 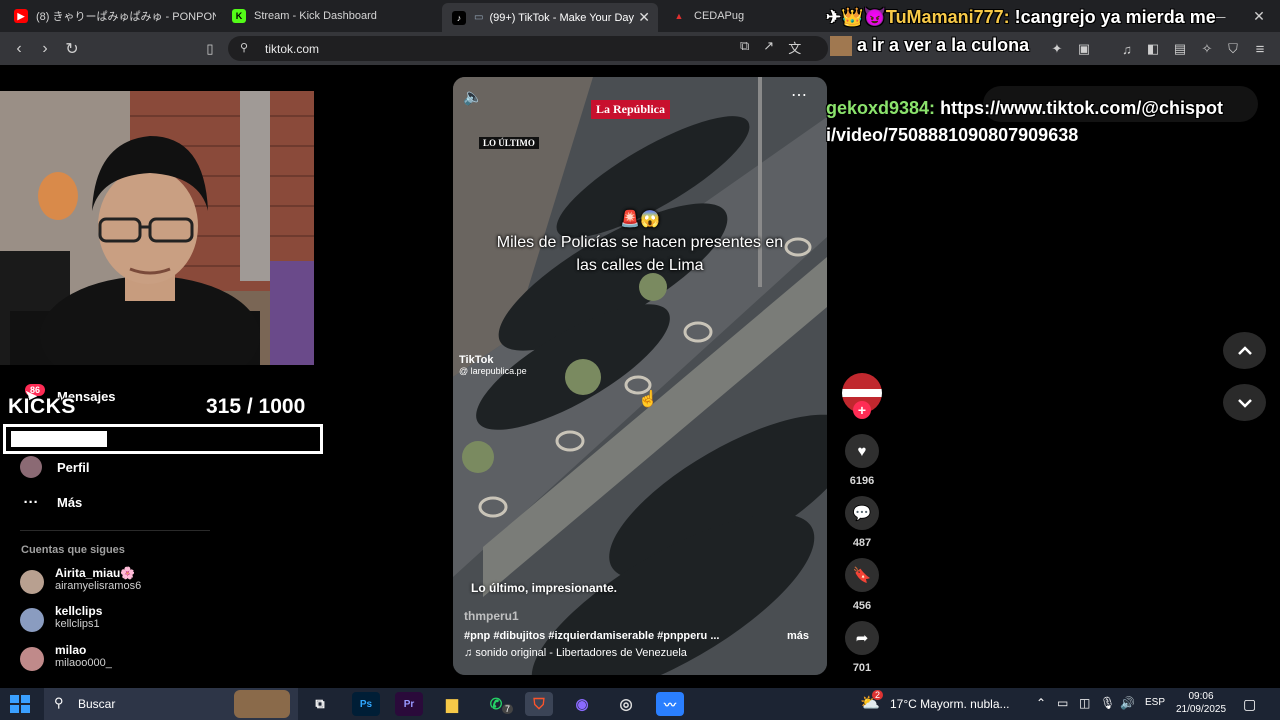 What do you see at coordinates (1057, 49) in the screenshot?
I see `extension-icon: ✦` at bounding box center [1057, 49].